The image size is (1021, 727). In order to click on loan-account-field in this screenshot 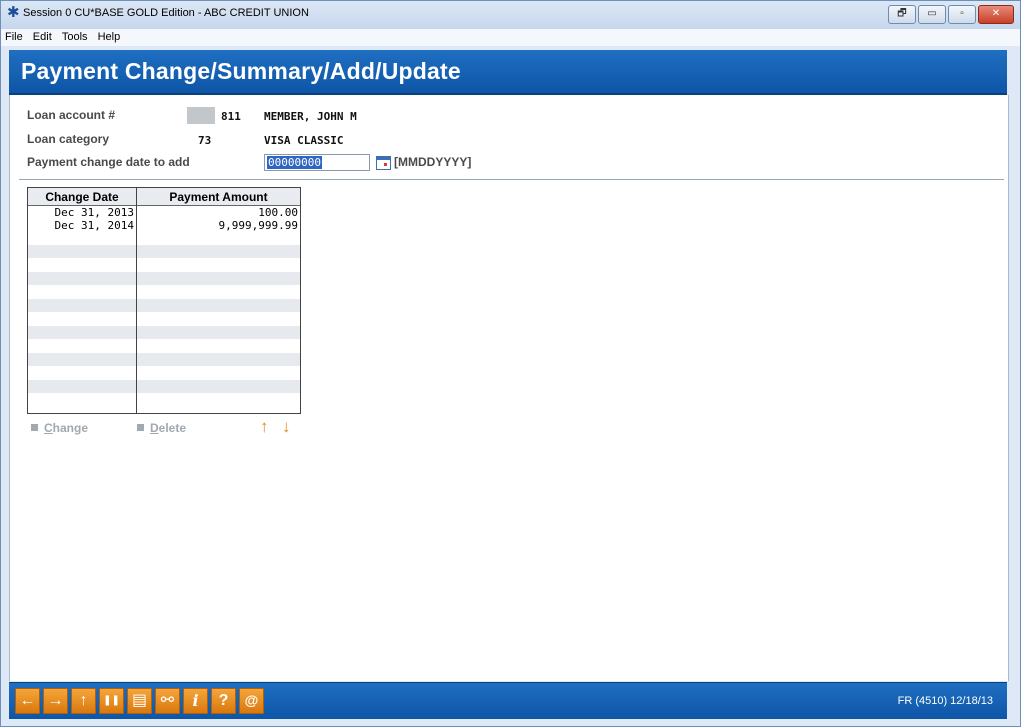, I will do `click(201, 115)`.